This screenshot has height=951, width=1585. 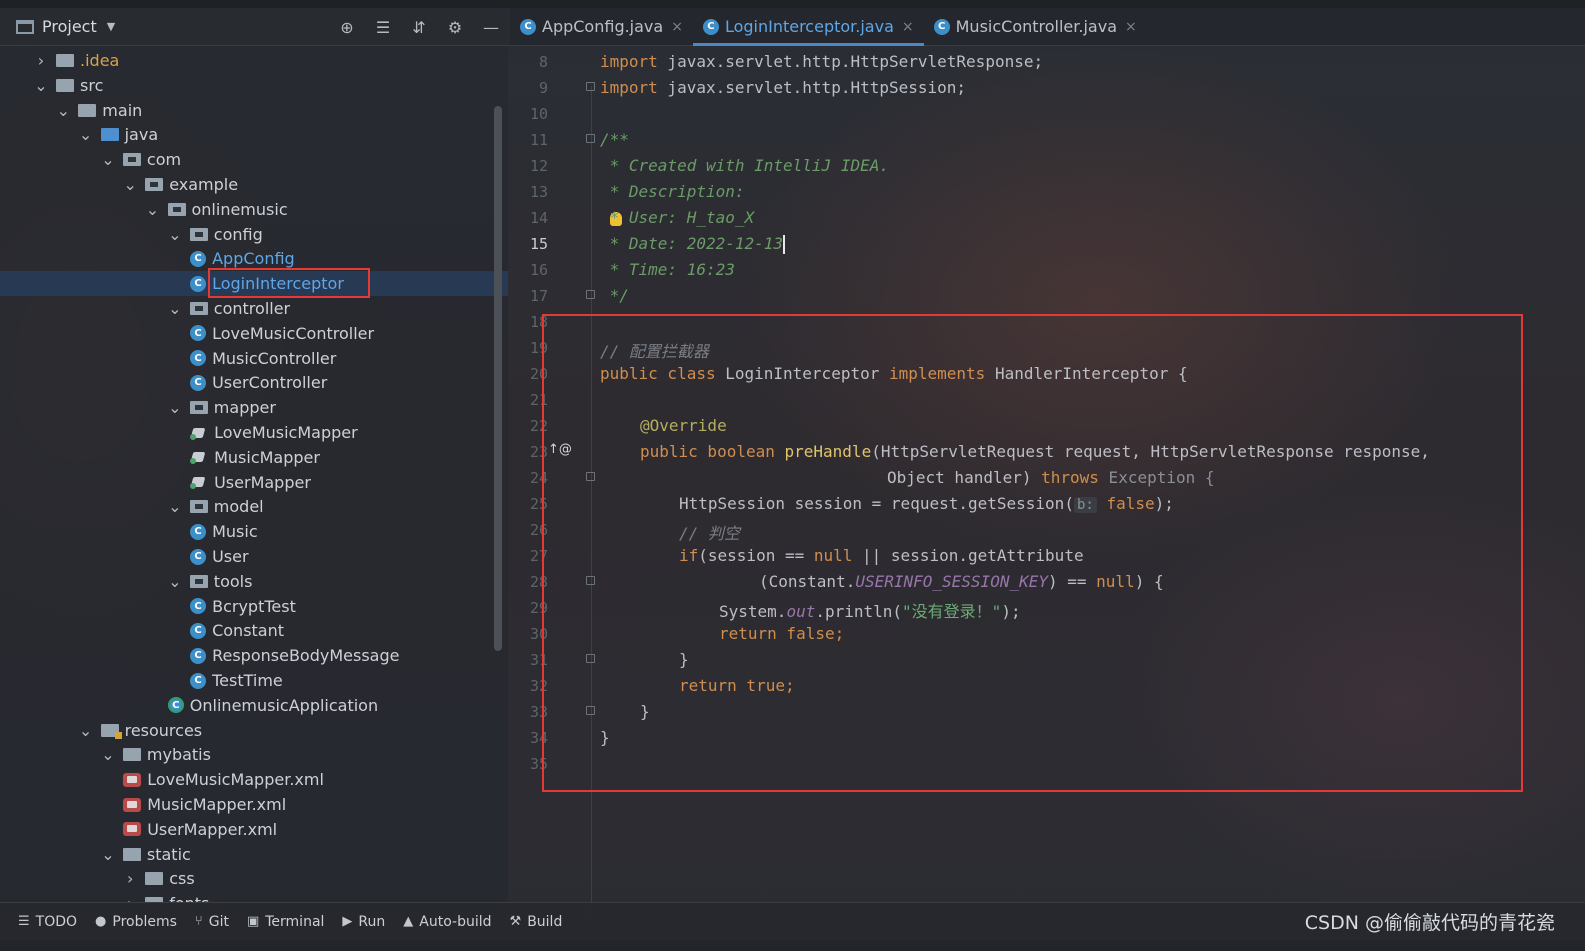 What do you see at coordinates (254, 779) in the screenshot?
I see `tree-item-lovemusicmapper-xml: LoveMusicMapper.xml` at bounding box center [254, 779].